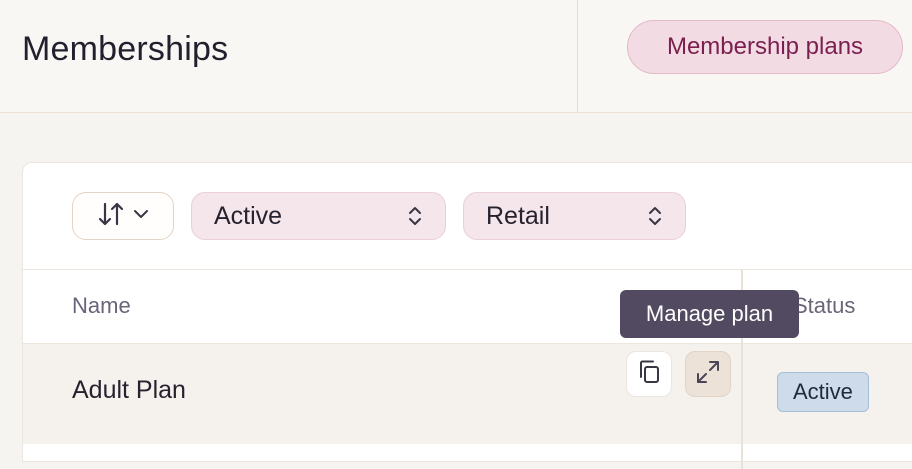  I want to click on expand-icon, so click(708, 374).